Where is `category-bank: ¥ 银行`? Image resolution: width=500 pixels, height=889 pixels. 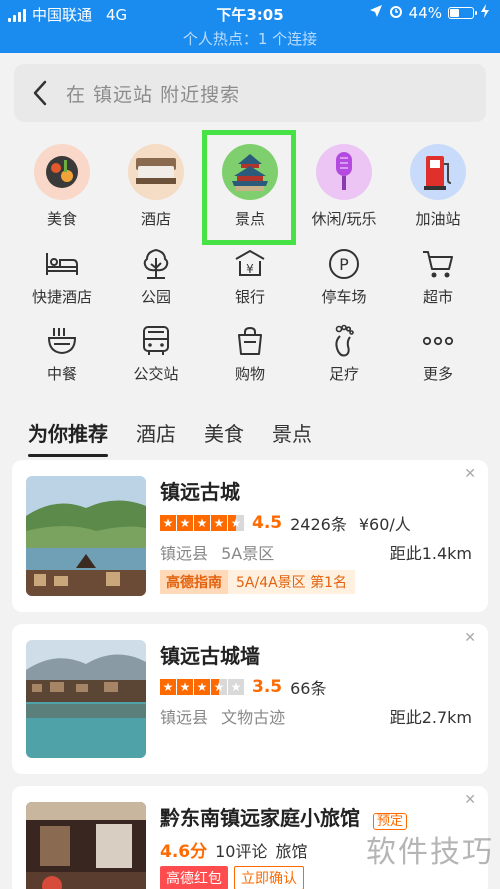 category-bank: ¥ 银行 is located at coordinates (250, 276).